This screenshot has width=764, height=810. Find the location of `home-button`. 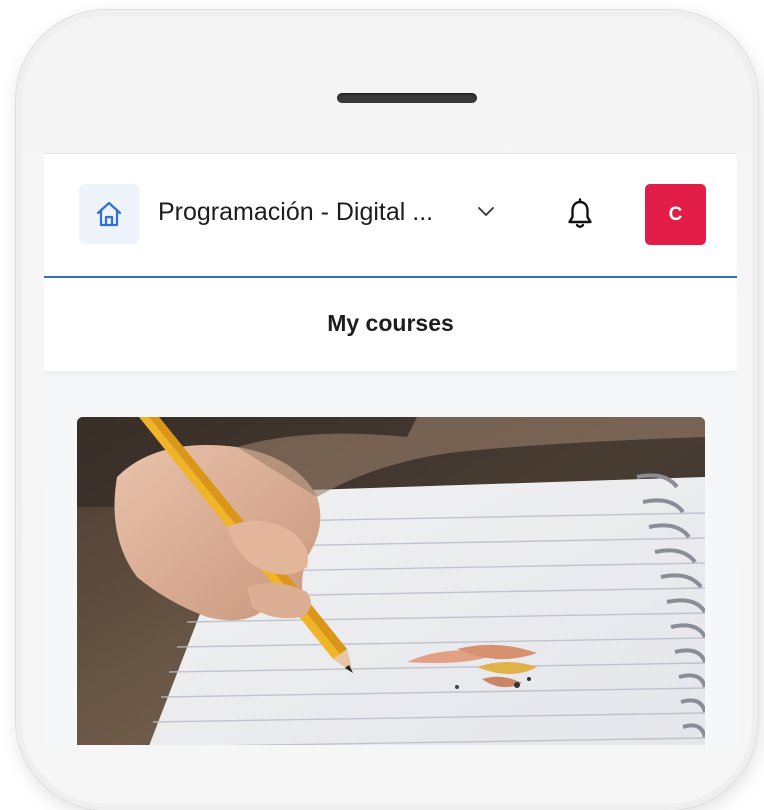

home-button is located at coordinates (109, 214).